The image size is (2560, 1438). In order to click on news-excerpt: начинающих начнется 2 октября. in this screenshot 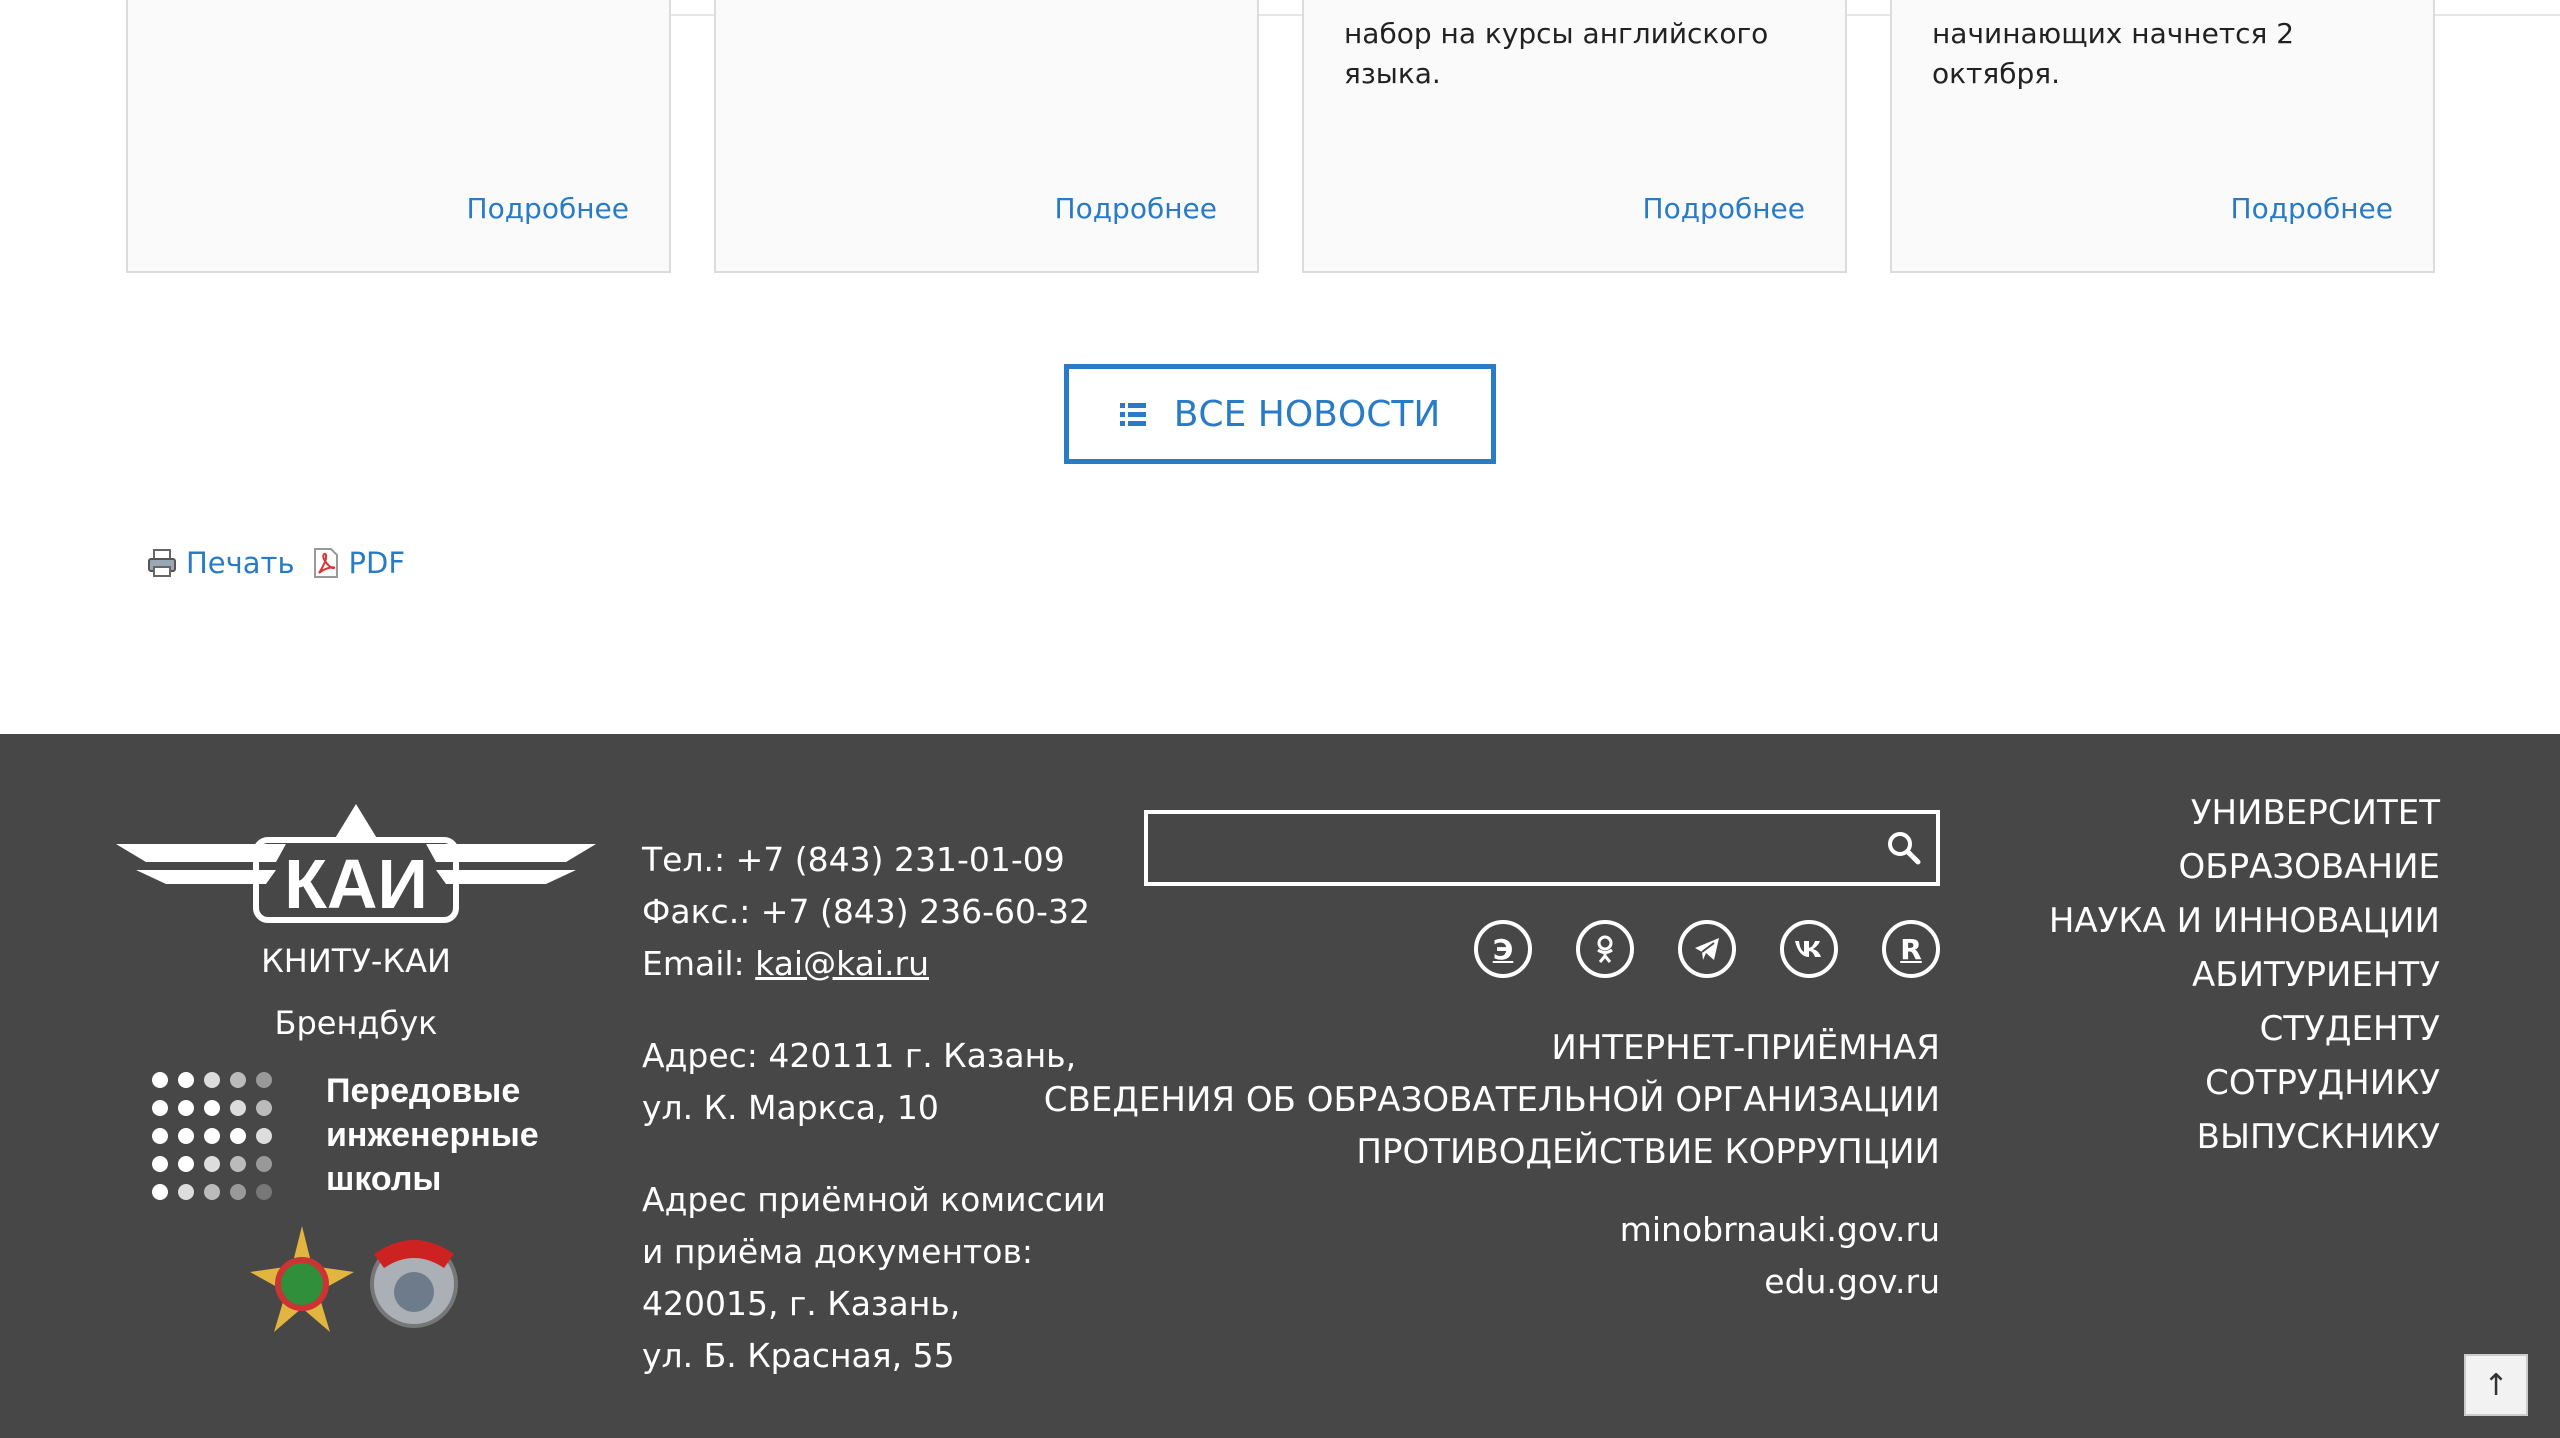, I will do `click(2113, 53)`.